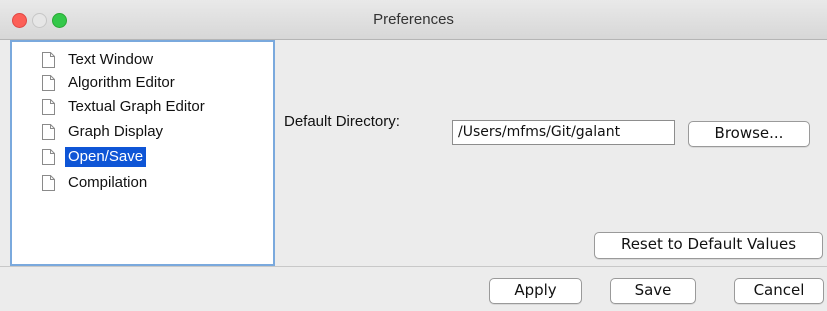  I want to click on tree-item-label: Textual Graph Editor, so click(136, 106).